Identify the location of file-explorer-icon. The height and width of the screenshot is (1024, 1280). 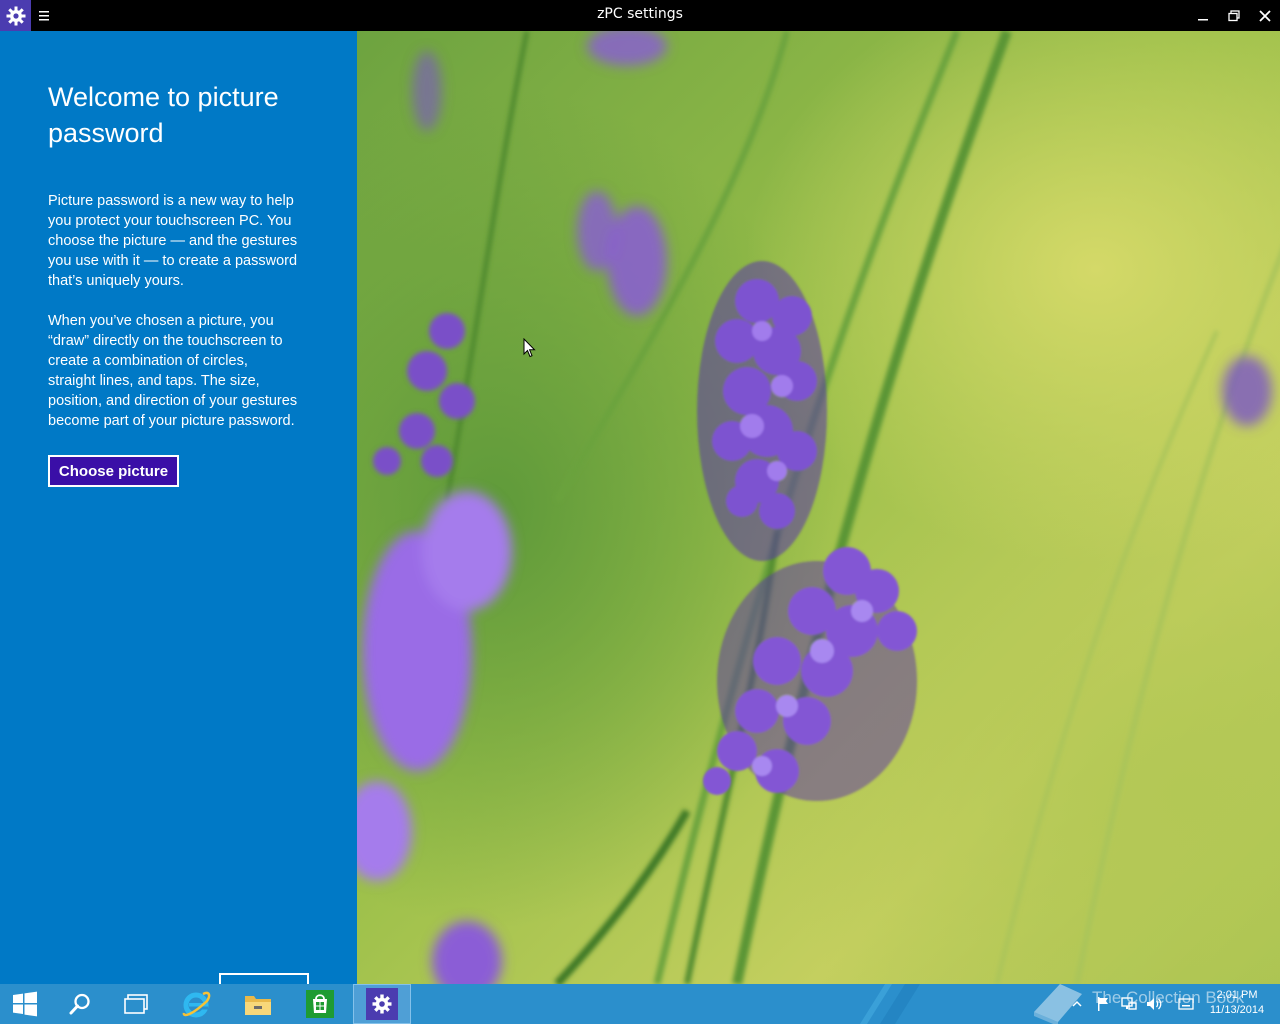
(258, 1004).